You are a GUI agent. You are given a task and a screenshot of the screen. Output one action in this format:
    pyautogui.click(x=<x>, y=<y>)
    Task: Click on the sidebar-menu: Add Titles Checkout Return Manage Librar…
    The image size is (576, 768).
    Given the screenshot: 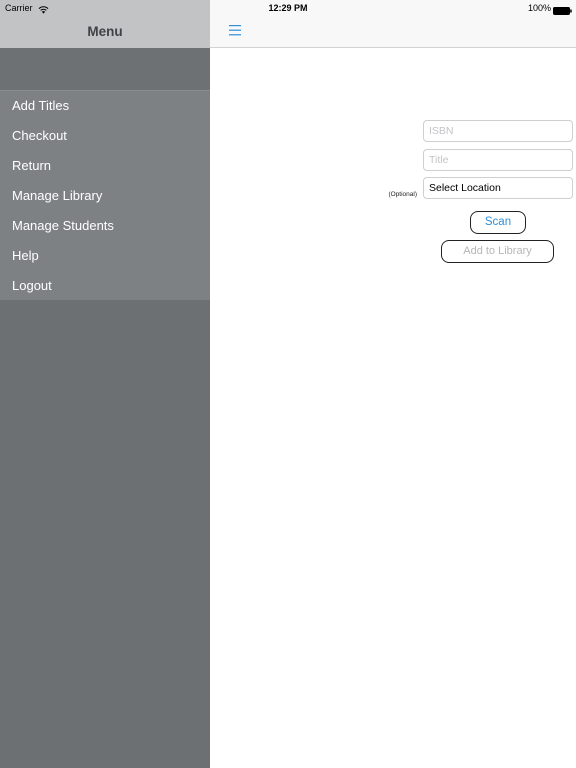 What is the action you would take?
    pyautogui.click(x=105, y=195)
    